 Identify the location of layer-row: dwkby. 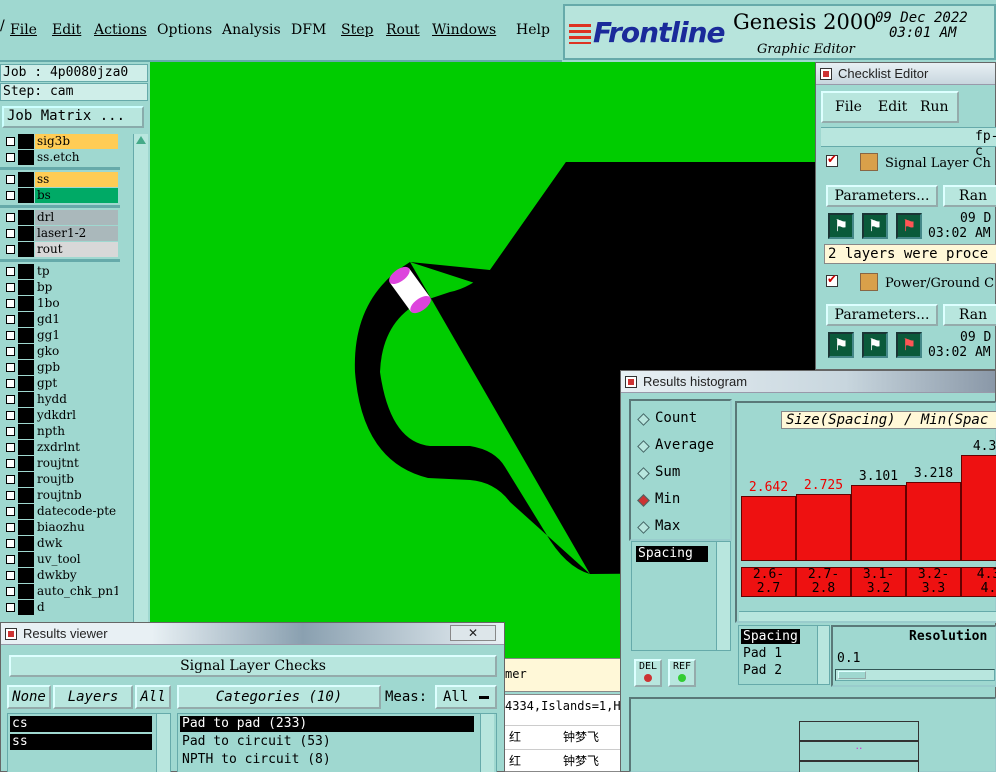
(60, 575).